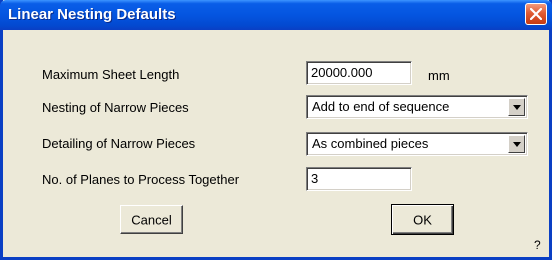 The image size is (552, 260). Describe the element at coordinates (439, 75) in the screenshot. I see `max-sheet-length-unit: mm` at that location.